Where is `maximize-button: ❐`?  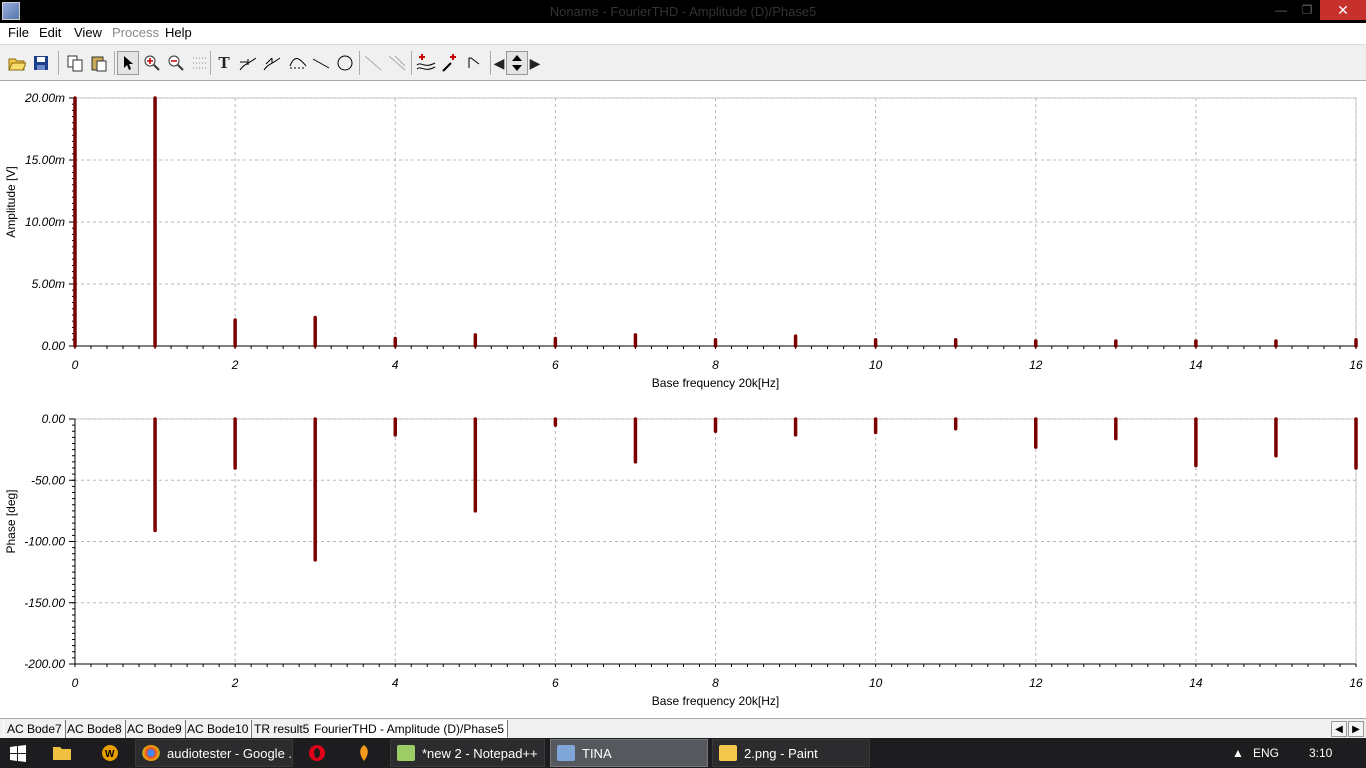
maximize-button: ❐ is located at coordinates (1307, 10).